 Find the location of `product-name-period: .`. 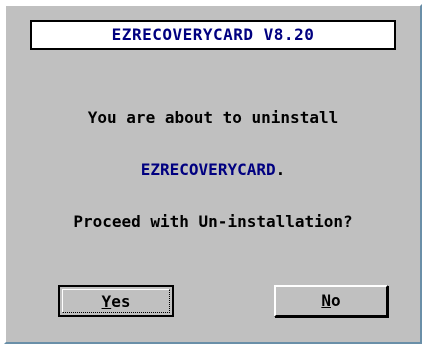

product-name-period: . is located at coordinates (280, 169).